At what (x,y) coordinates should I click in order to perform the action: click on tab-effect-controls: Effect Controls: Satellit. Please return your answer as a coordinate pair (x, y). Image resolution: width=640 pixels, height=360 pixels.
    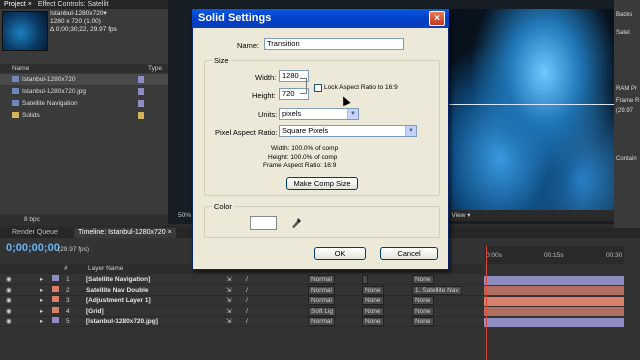
    Looking at the image, I should click on (73, 4).